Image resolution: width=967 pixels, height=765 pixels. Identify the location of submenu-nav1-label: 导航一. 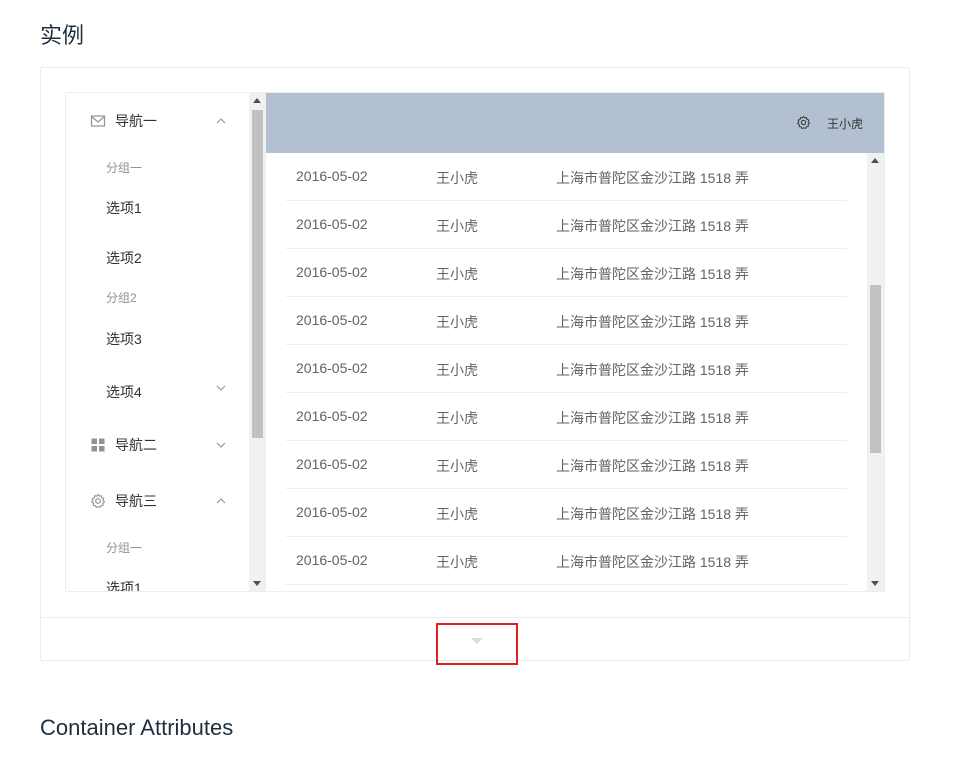
(136, 121).